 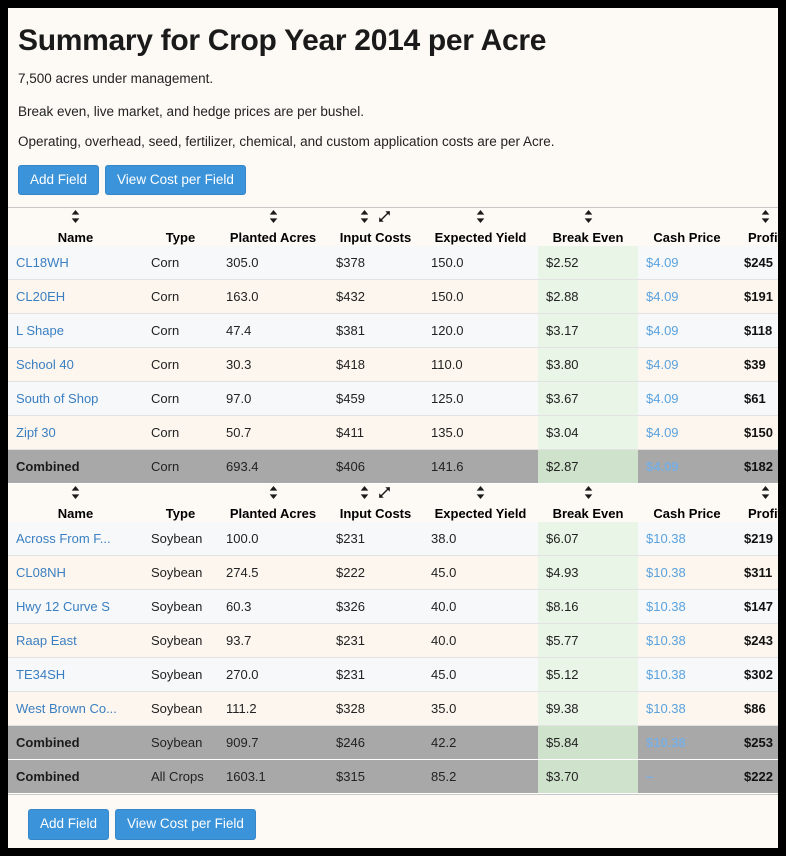 I want to click on view-cost-per-field-button: View Cost per Field, so click(x=175, y=180).